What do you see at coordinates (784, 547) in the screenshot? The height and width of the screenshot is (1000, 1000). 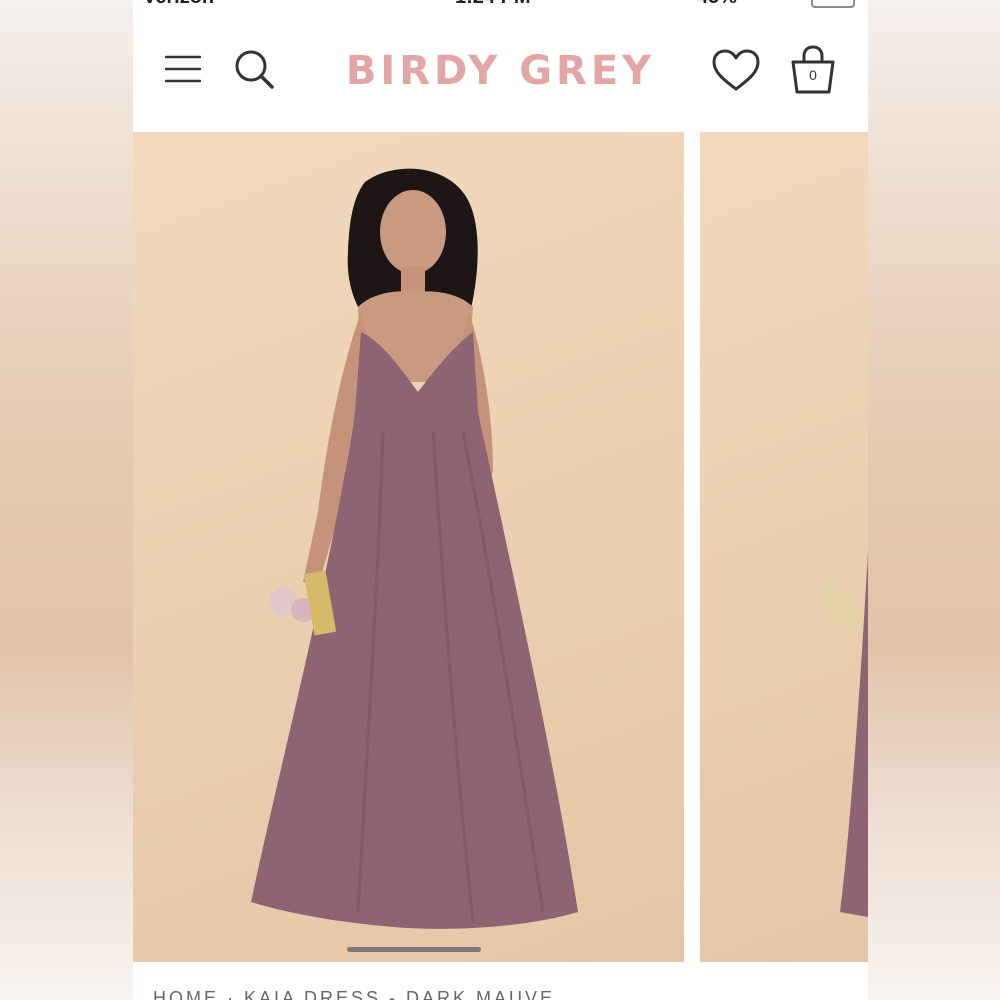 I see `product-photo-next` at bounding box center [784, 547].